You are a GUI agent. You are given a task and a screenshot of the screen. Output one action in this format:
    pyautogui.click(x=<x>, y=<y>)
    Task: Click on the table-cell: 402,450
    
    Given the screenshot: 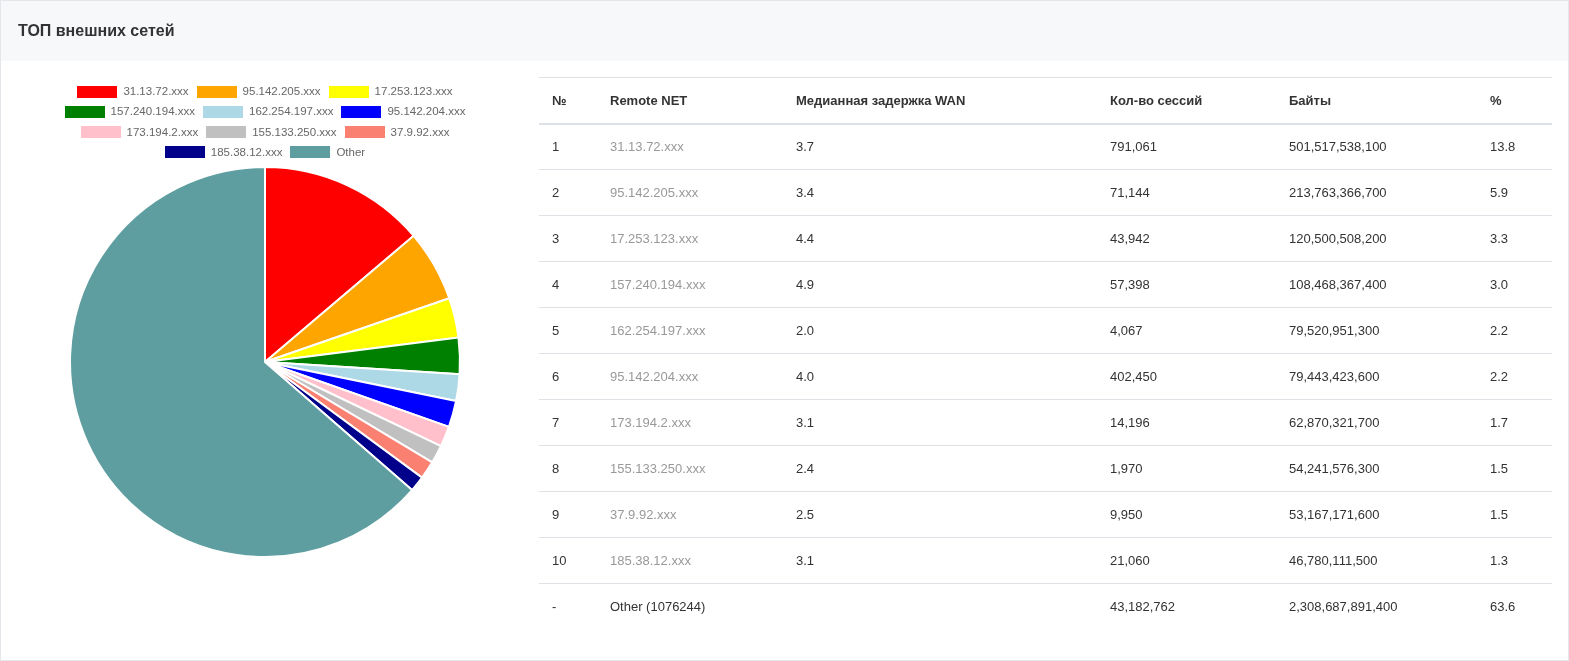 What is the action you would take?
    pyautogui.click(x=1133, y=376)
    